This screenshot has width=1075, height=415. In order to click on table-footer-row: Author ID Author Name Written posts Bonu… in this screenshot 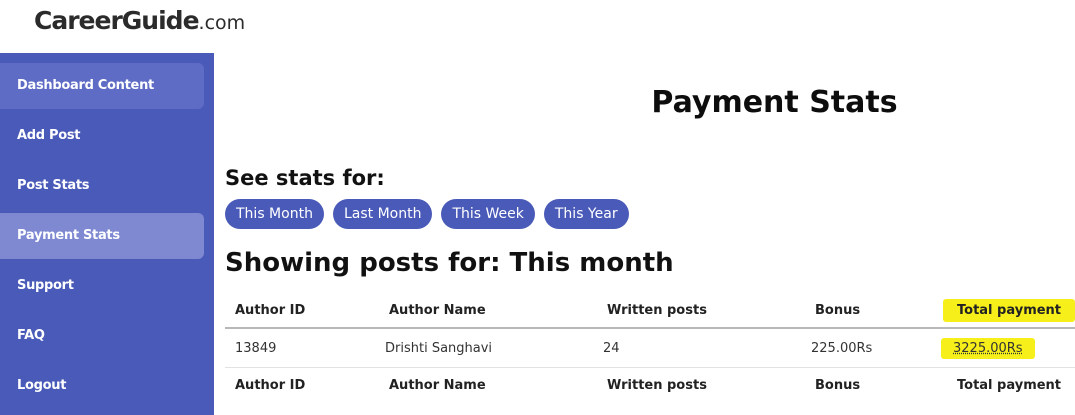, I will do `click(650, 386)`.